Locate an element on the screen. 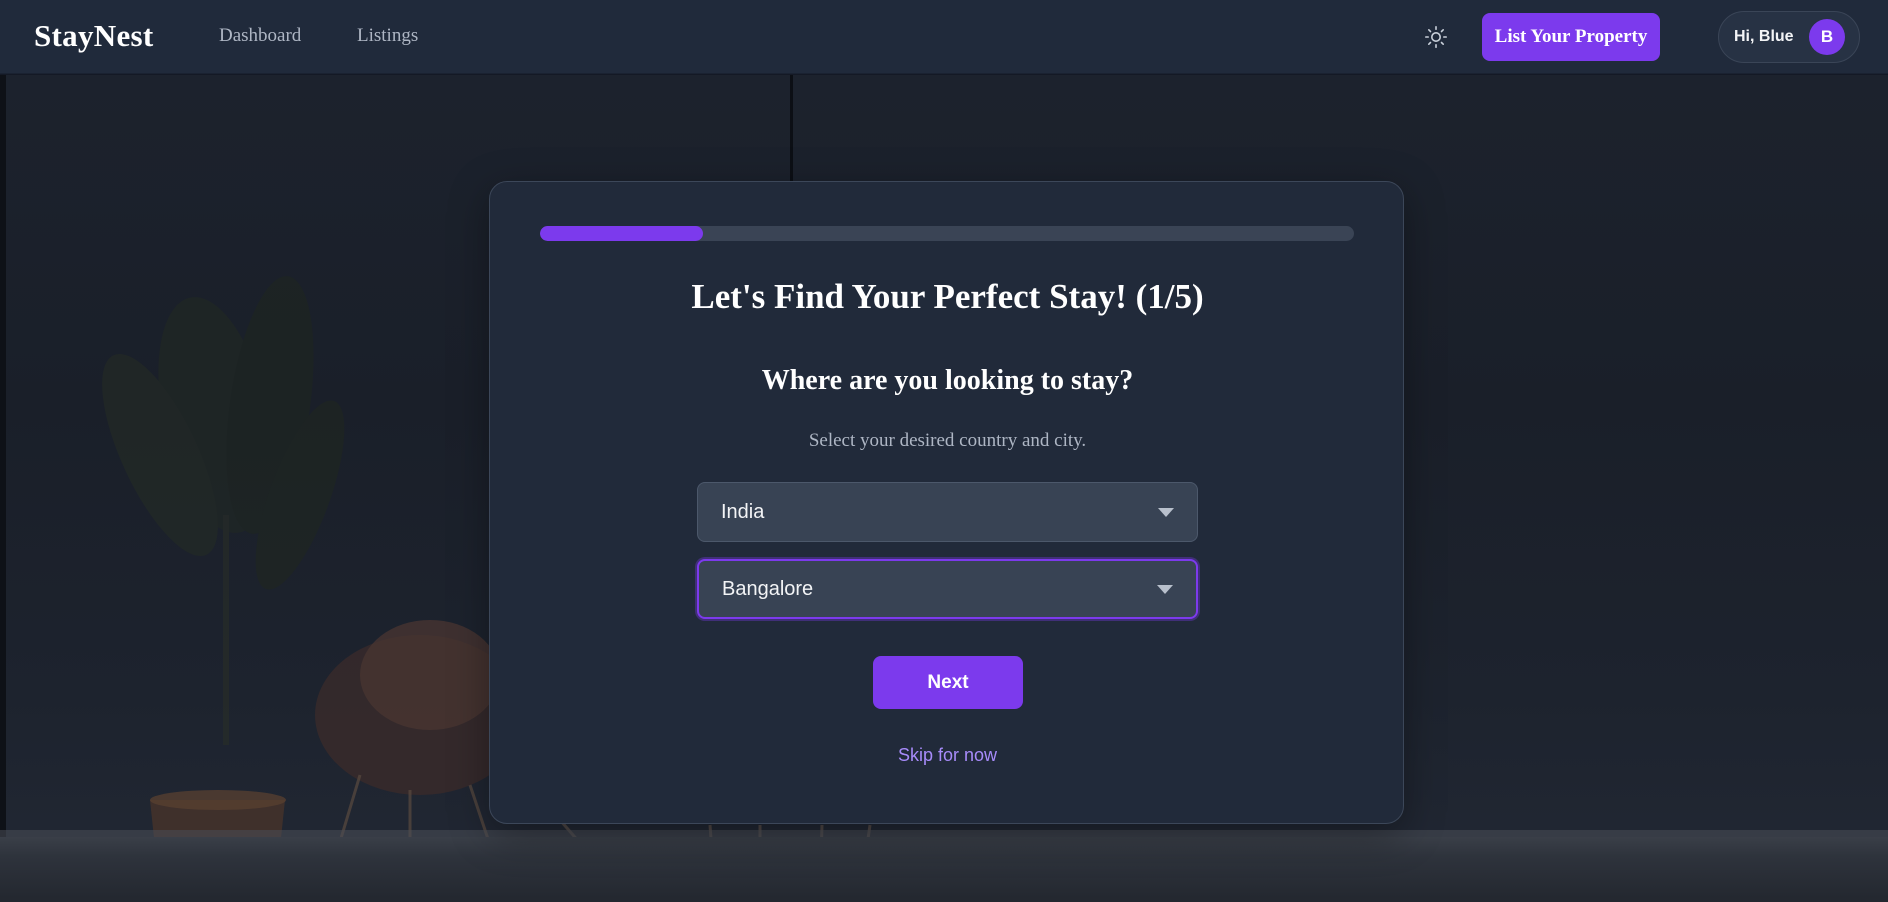 This screenshot has width=1888, height=902. progress-bar-fill is located at coordinates (621, 233).